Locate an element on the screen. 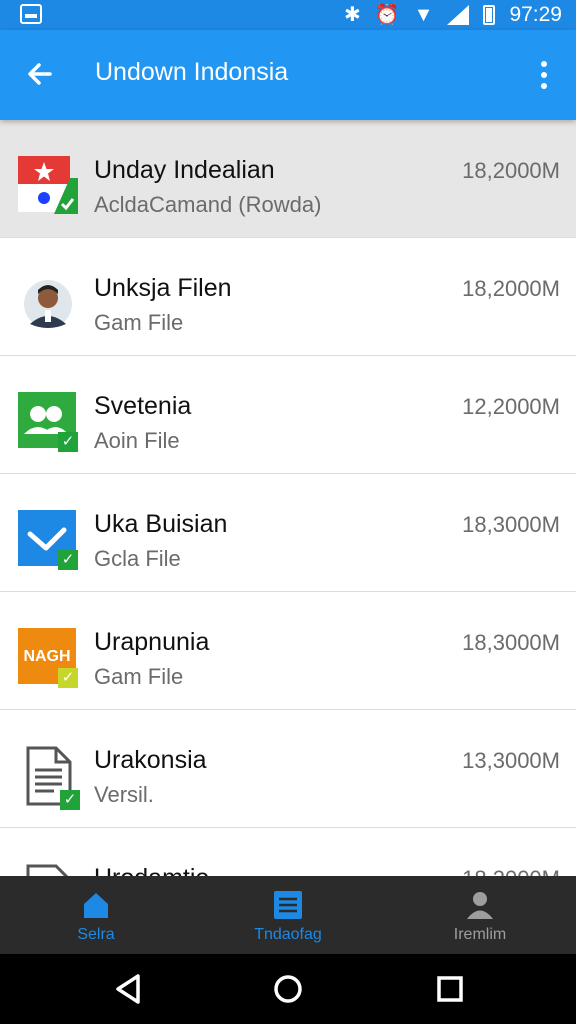  nav-label: Selra is located at coordinates (96, 934).